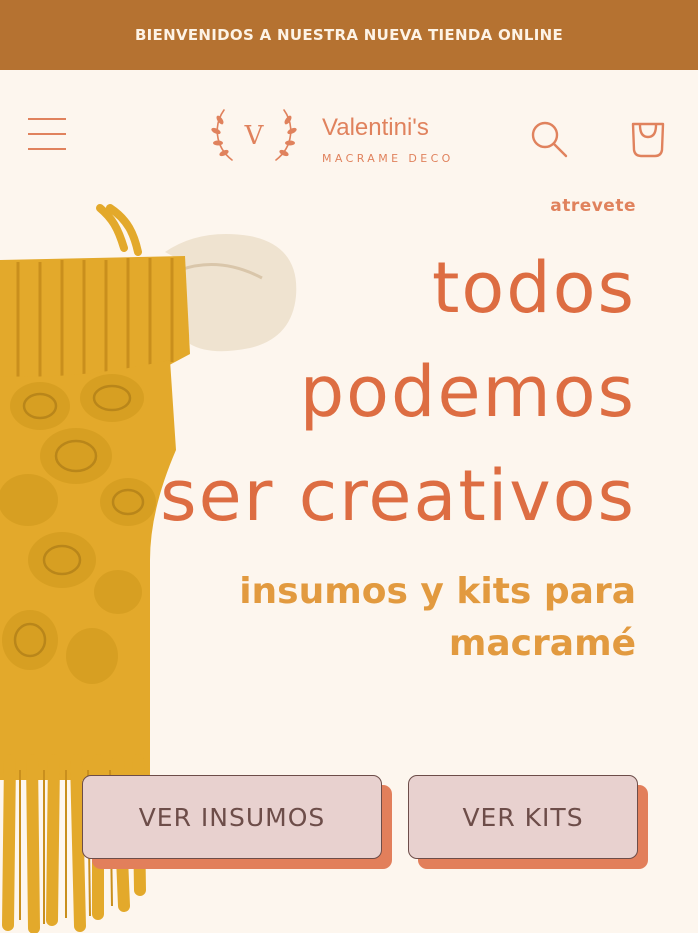  I want to click on search-icon, so click(549, 139).